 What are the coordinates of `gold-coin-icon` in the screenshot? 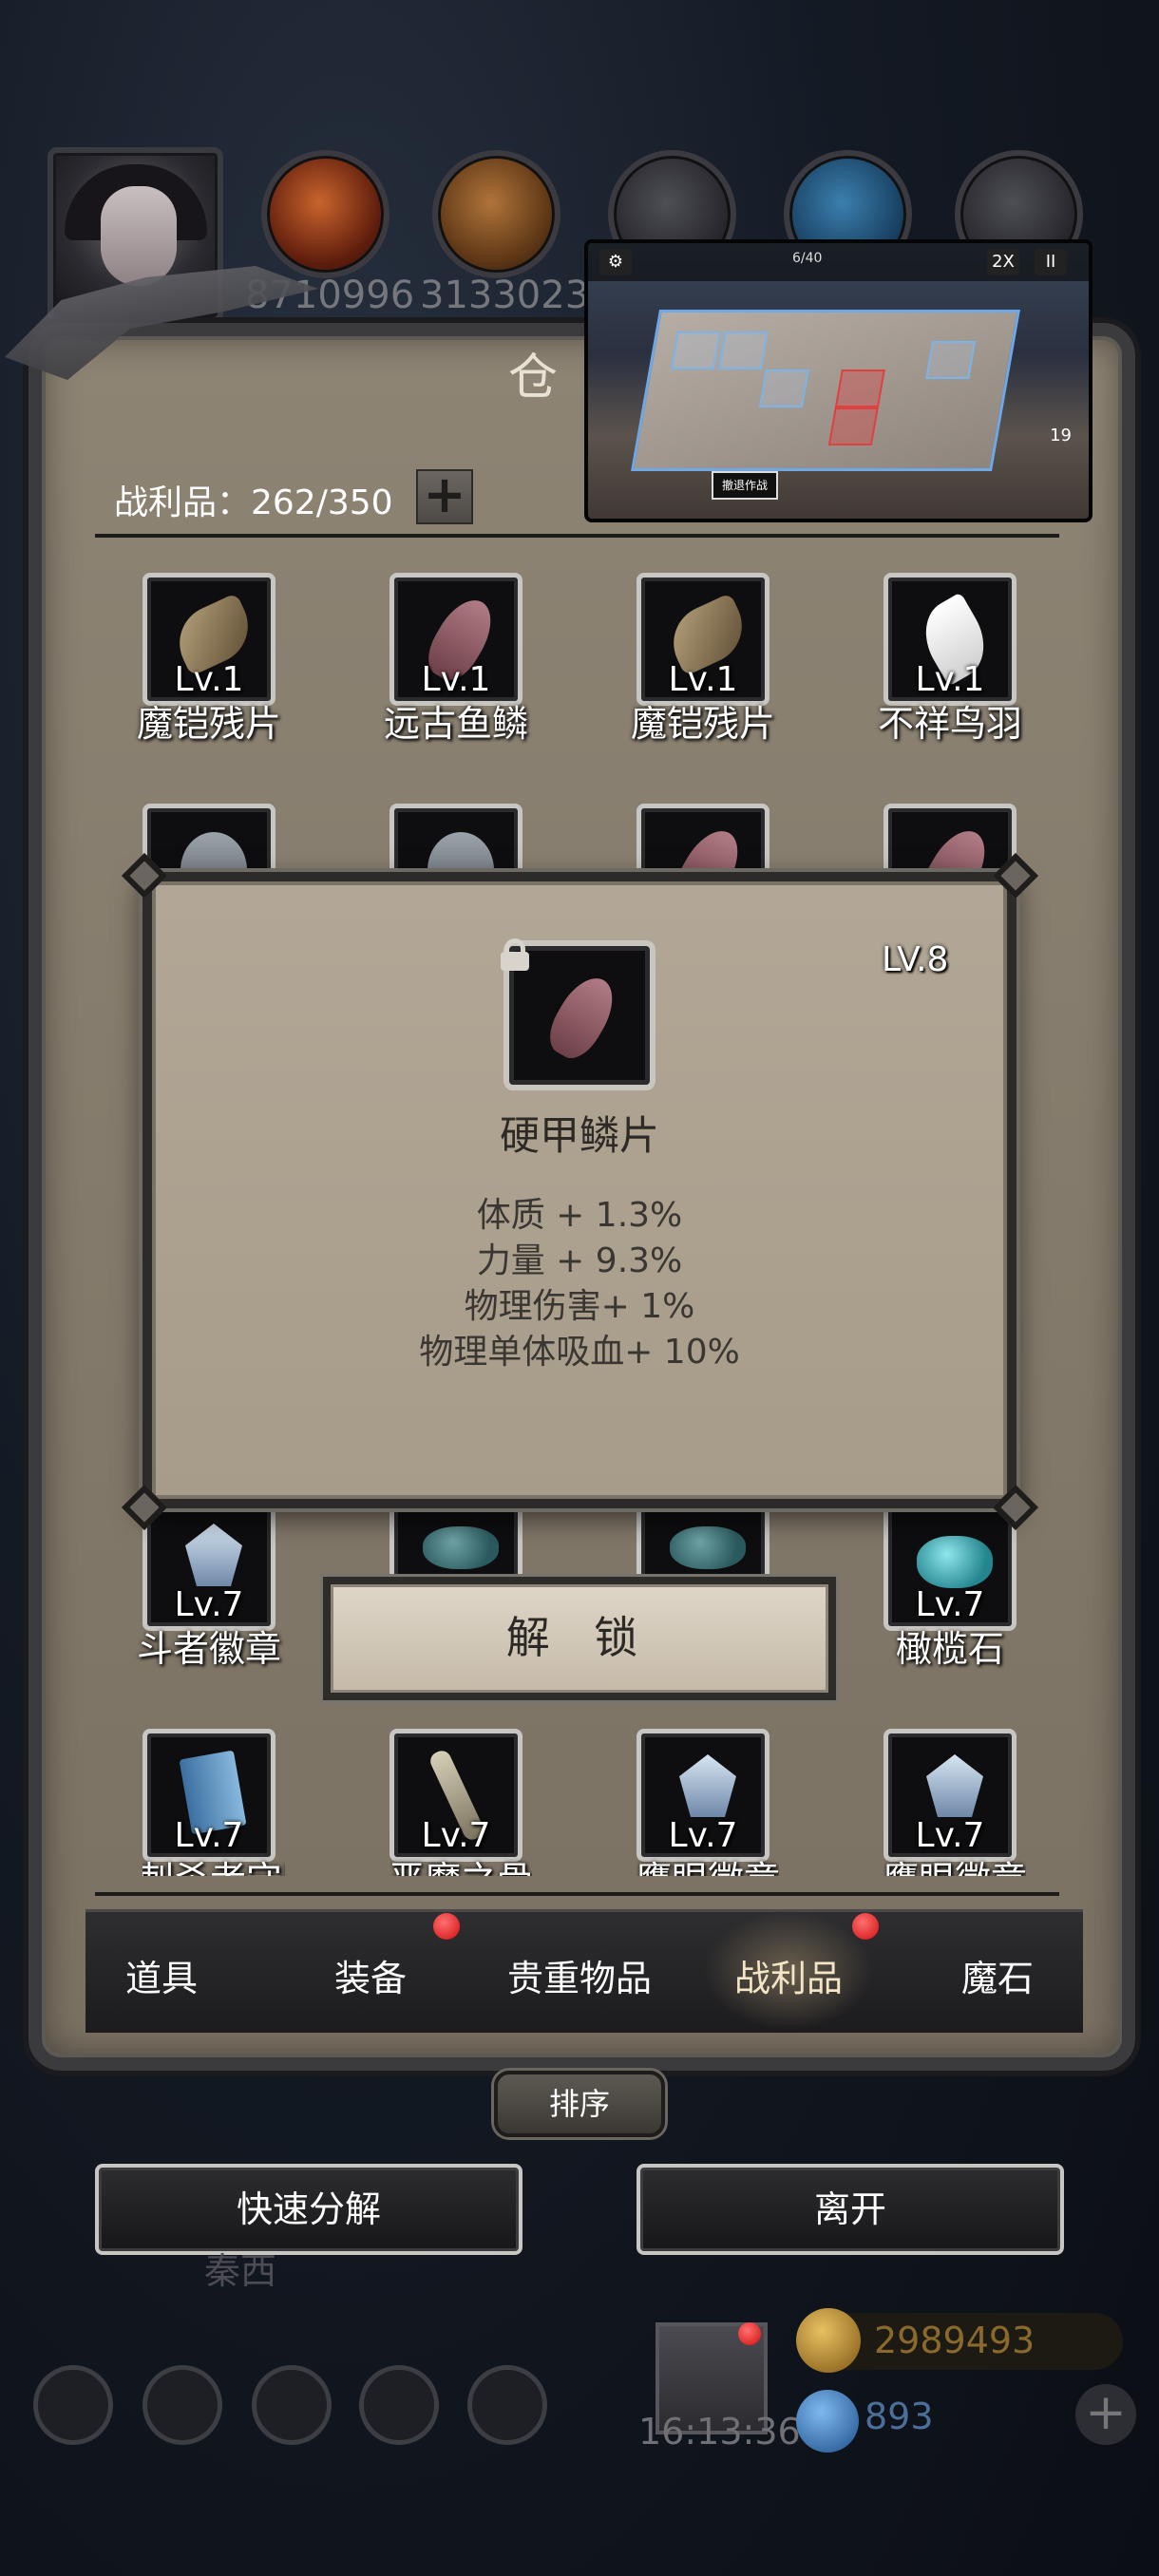 It's located at (828, 2340).